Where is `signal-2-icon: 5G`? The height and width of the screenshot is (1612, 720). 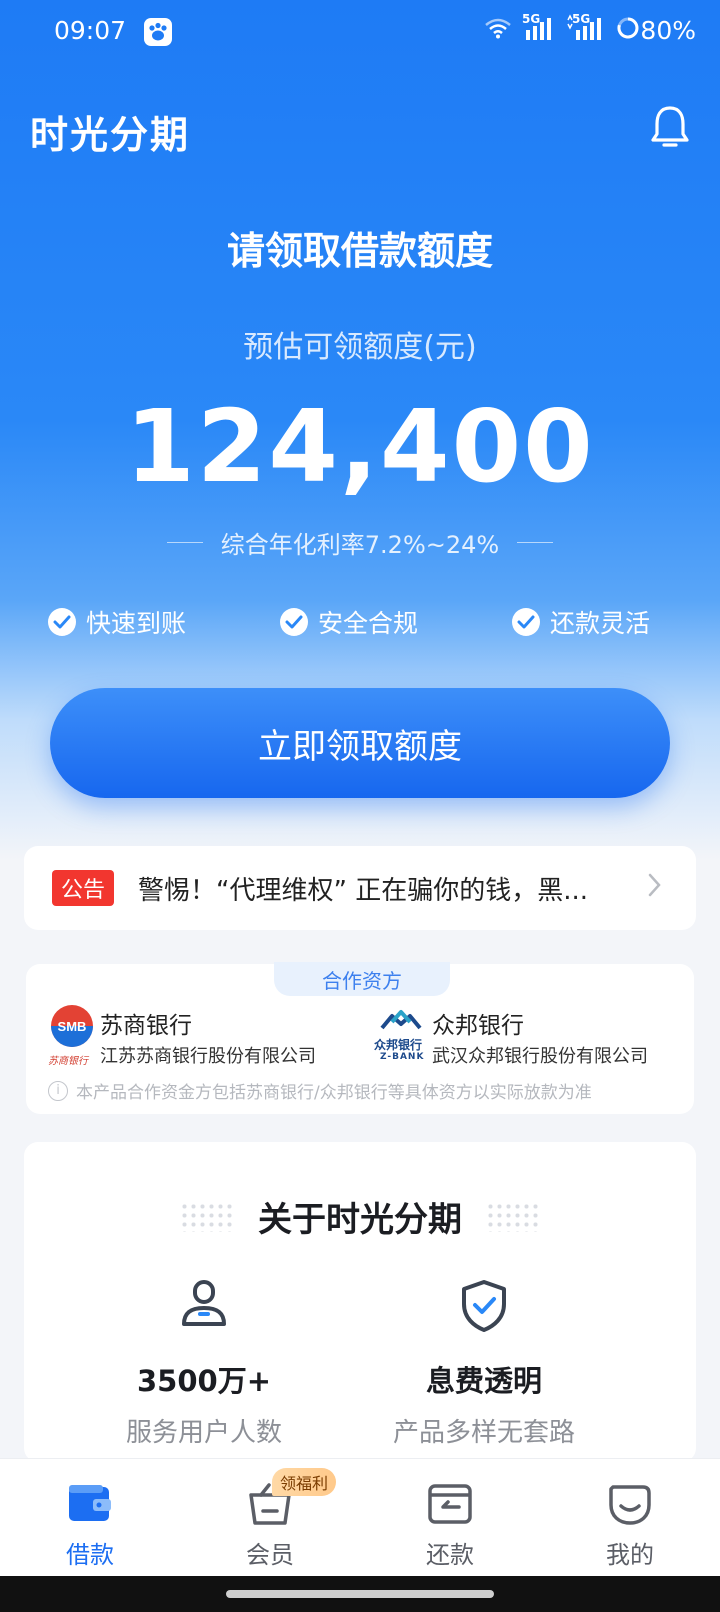
signal-2-icon: 5G is located at coordinates (586, 27).